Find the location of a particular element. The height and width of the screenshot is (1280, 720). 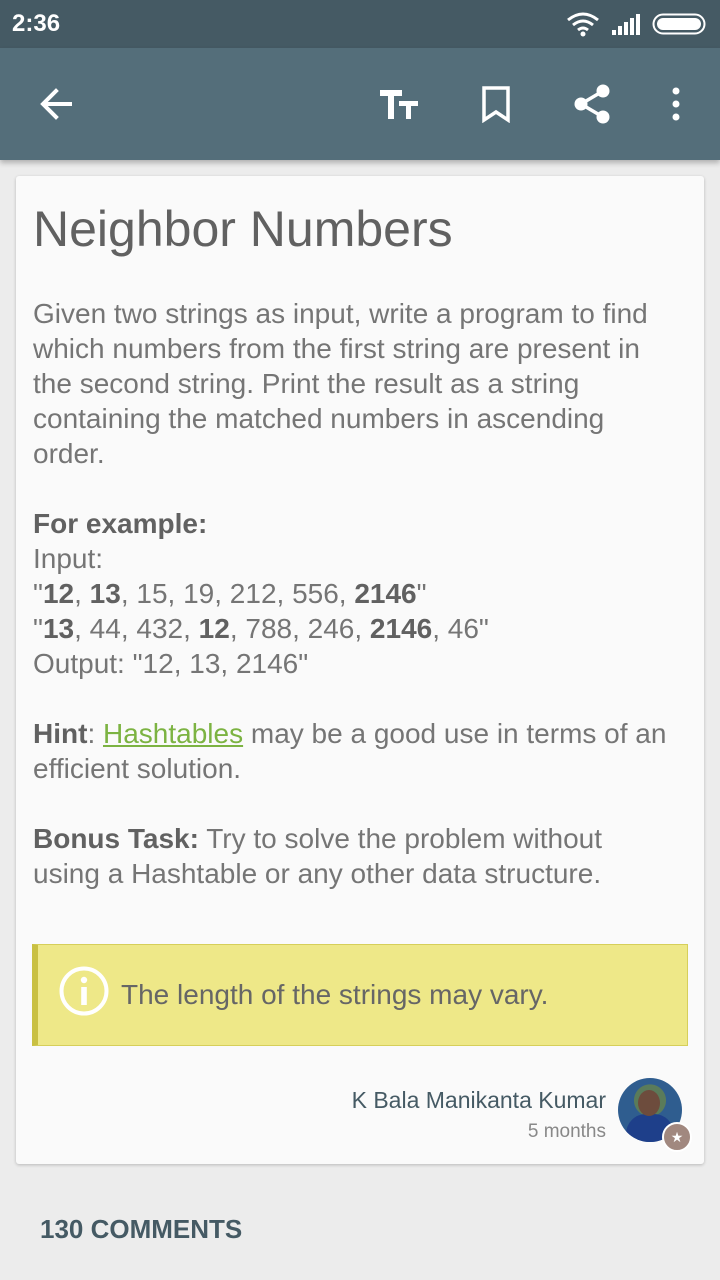

text-size-button is located at coordinates (399, 104).